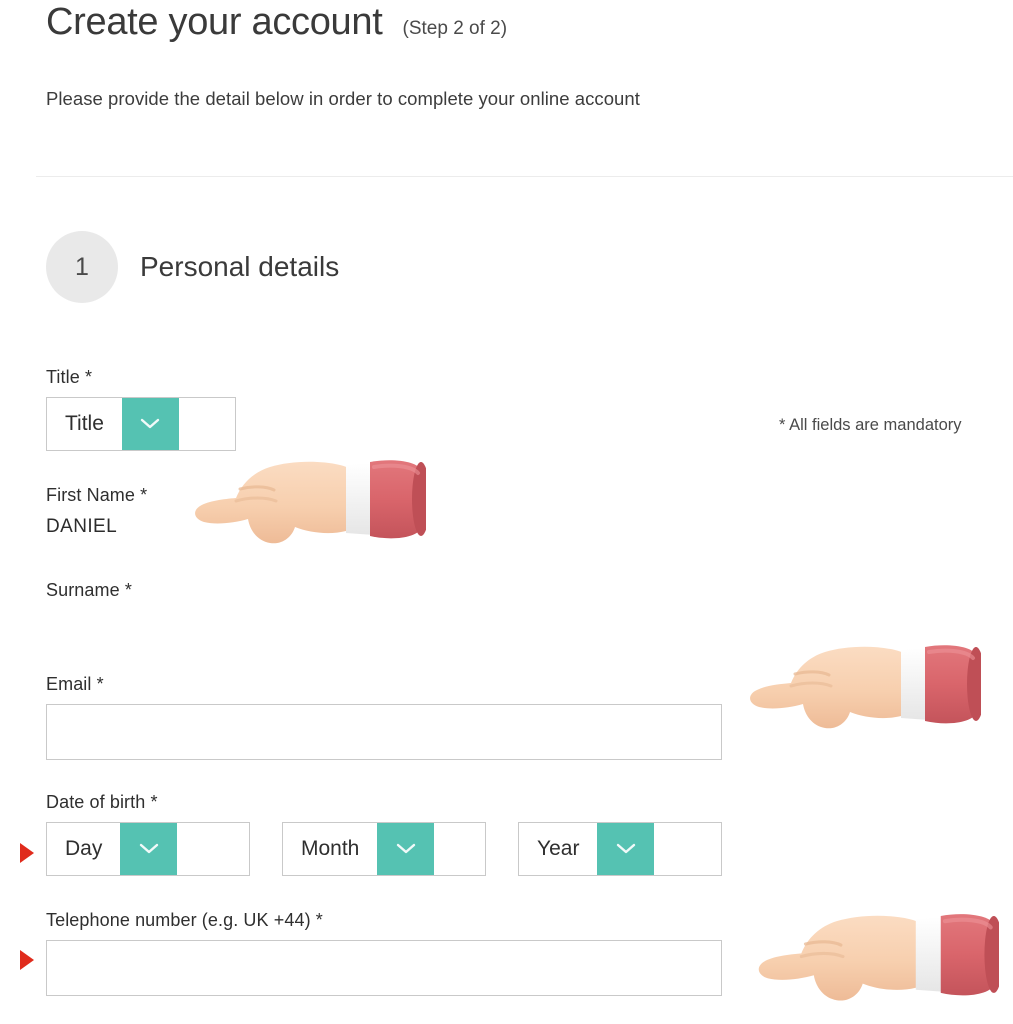  Describe the element at coordinates (96, 527) in the screenshot. I see `first-name-value: DANIEL` at that location.